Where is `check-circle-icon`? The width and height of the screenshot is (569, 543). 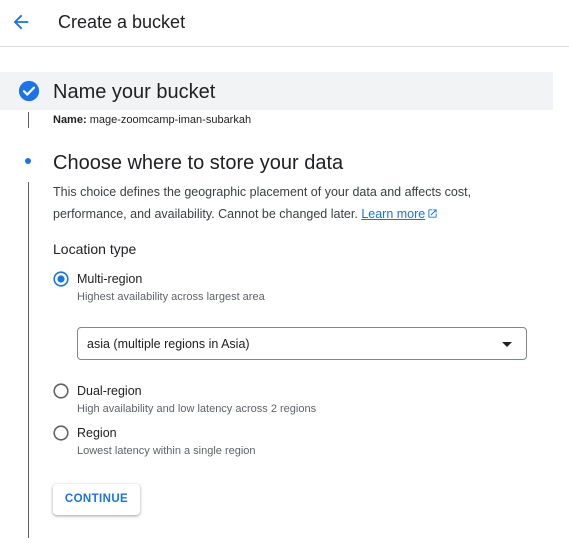 check-circle-icon is located at coordinates (29, 91).